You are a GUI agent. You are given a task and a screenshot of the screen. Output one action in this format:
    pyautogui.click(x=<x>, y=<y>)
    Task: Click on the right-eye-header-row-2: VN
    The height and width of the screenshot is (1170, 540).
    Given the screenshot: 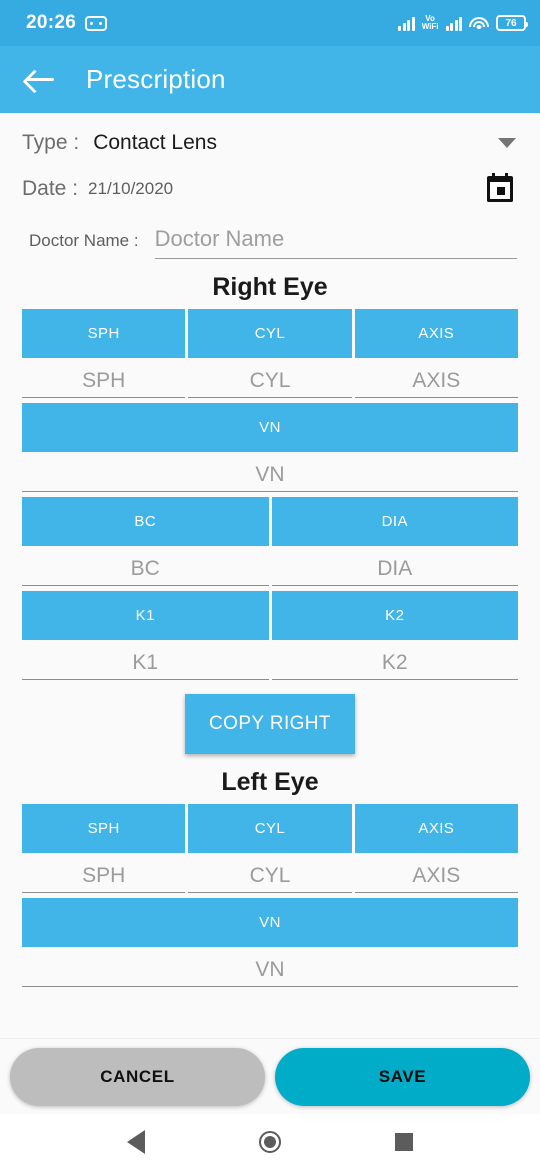 What is the action you would take?
    pyautogui.click(x=270, y=427)
    